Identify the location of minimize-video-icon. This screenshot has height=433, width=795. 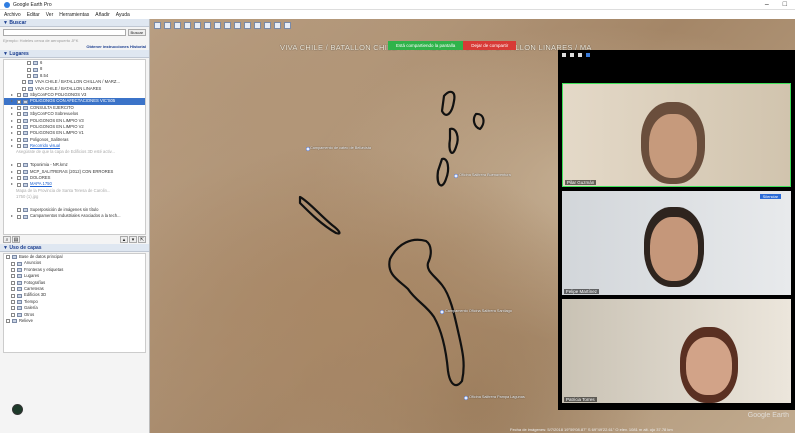
(564, 55).